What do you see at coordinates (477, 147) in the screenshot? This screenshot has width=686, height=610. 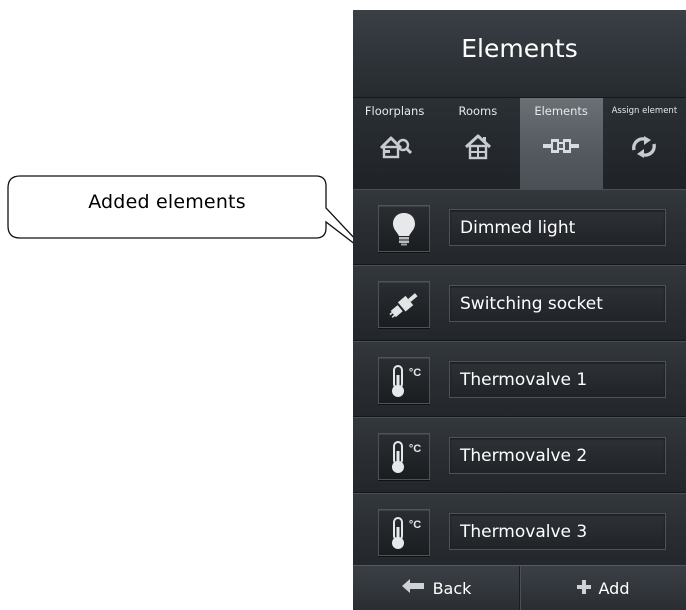 I see `rooms-icon` at bounding box center [477, 147].